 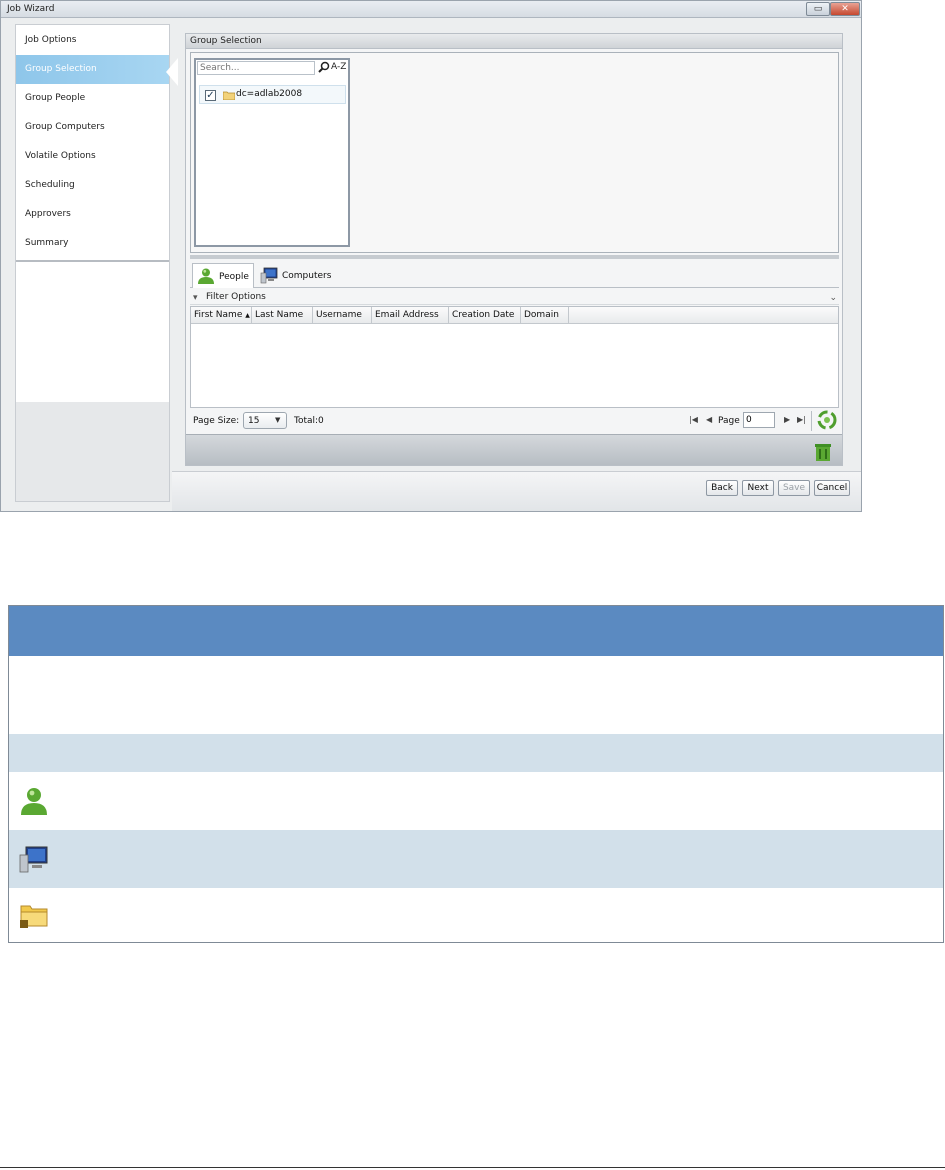 I want to click on nav-item-scheduling: Scheduling, so click(x=92, y=185).